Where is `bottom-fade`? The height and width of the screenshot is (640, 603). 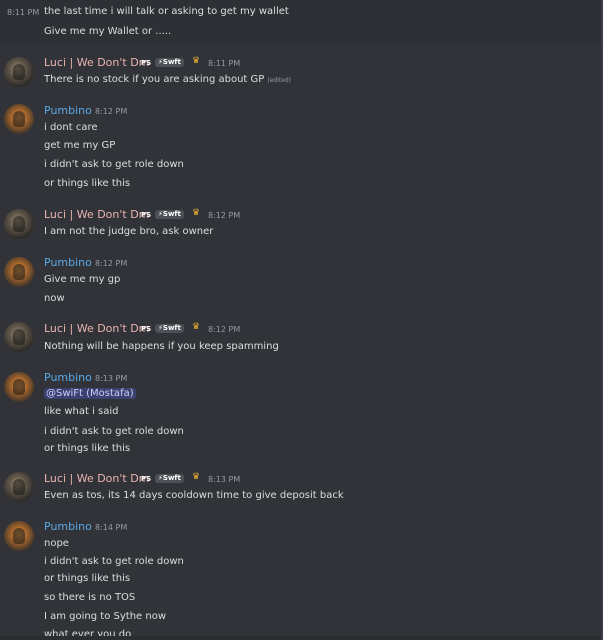
bottom-fade is located at coordinates (301, 638).